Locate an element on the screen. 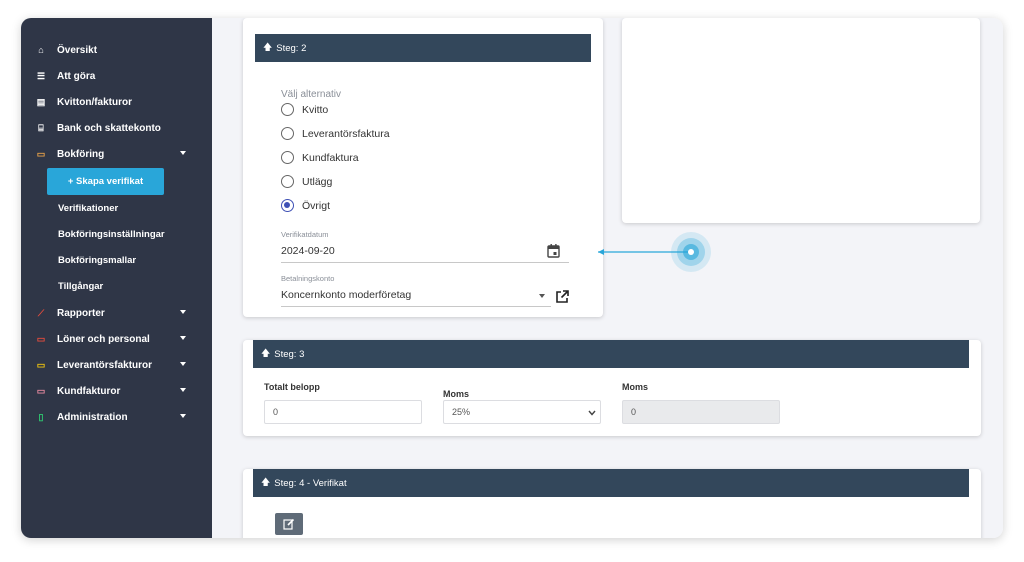  sidebar-item-label: Bank och skattekonto is located at coordinates (109, 128).